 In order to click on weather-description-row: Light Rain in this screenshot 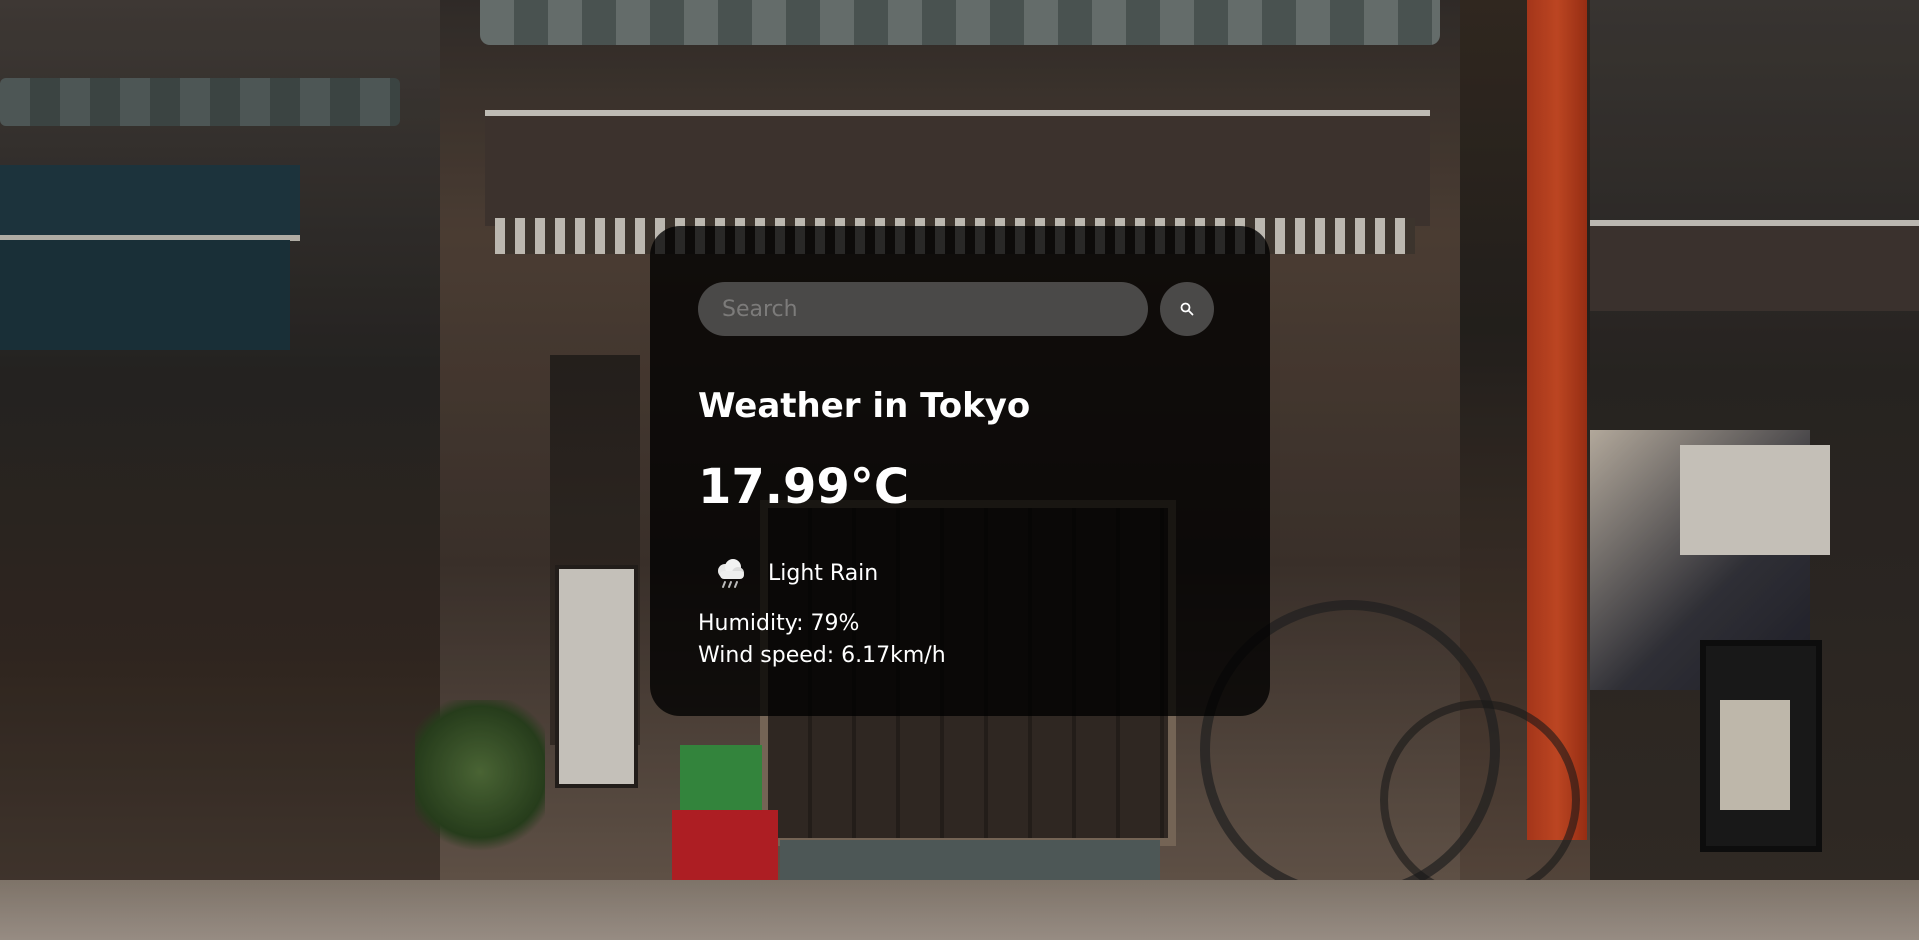, I will do `click(960, 574)`.